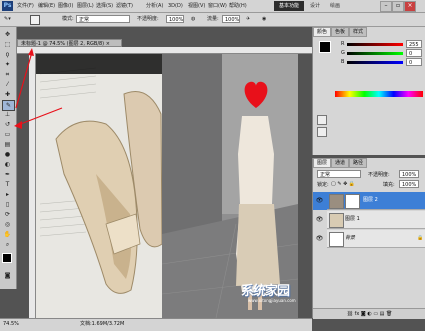  Describe the element at coordinates (156, 324) in the screenshot. I see `status-bar: 74.5% 文档:1.69M/3.72M` at that location.